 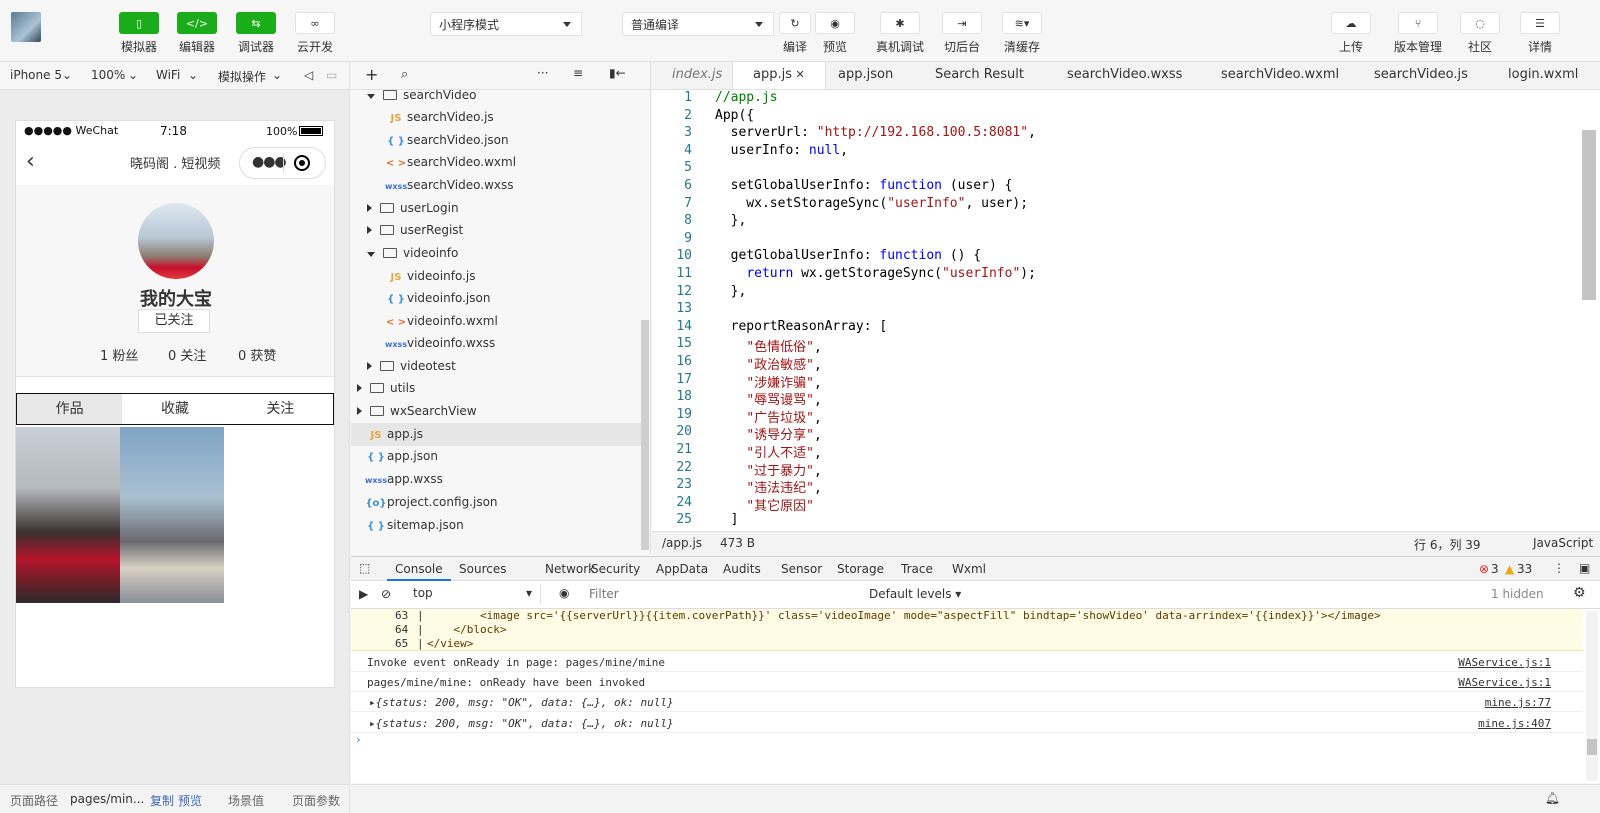 I want to click on console-filter-input, so click(x=717, y=594).